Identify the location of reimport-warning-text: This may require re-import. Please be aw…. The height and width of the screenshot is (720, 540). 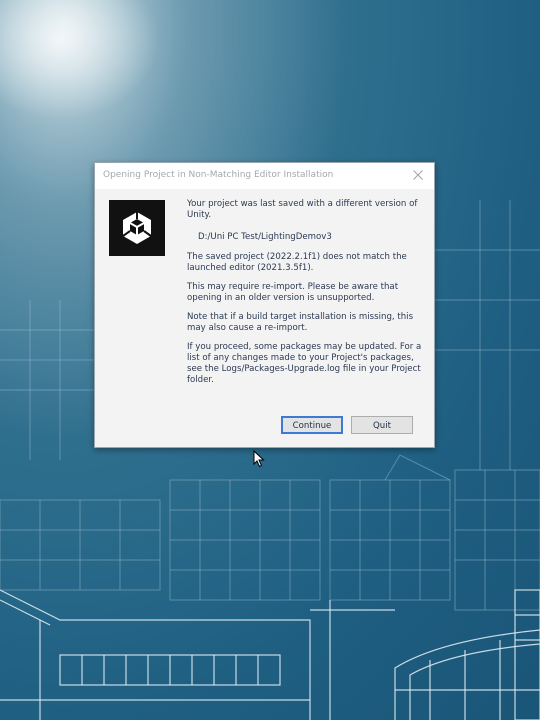
(293, 292).